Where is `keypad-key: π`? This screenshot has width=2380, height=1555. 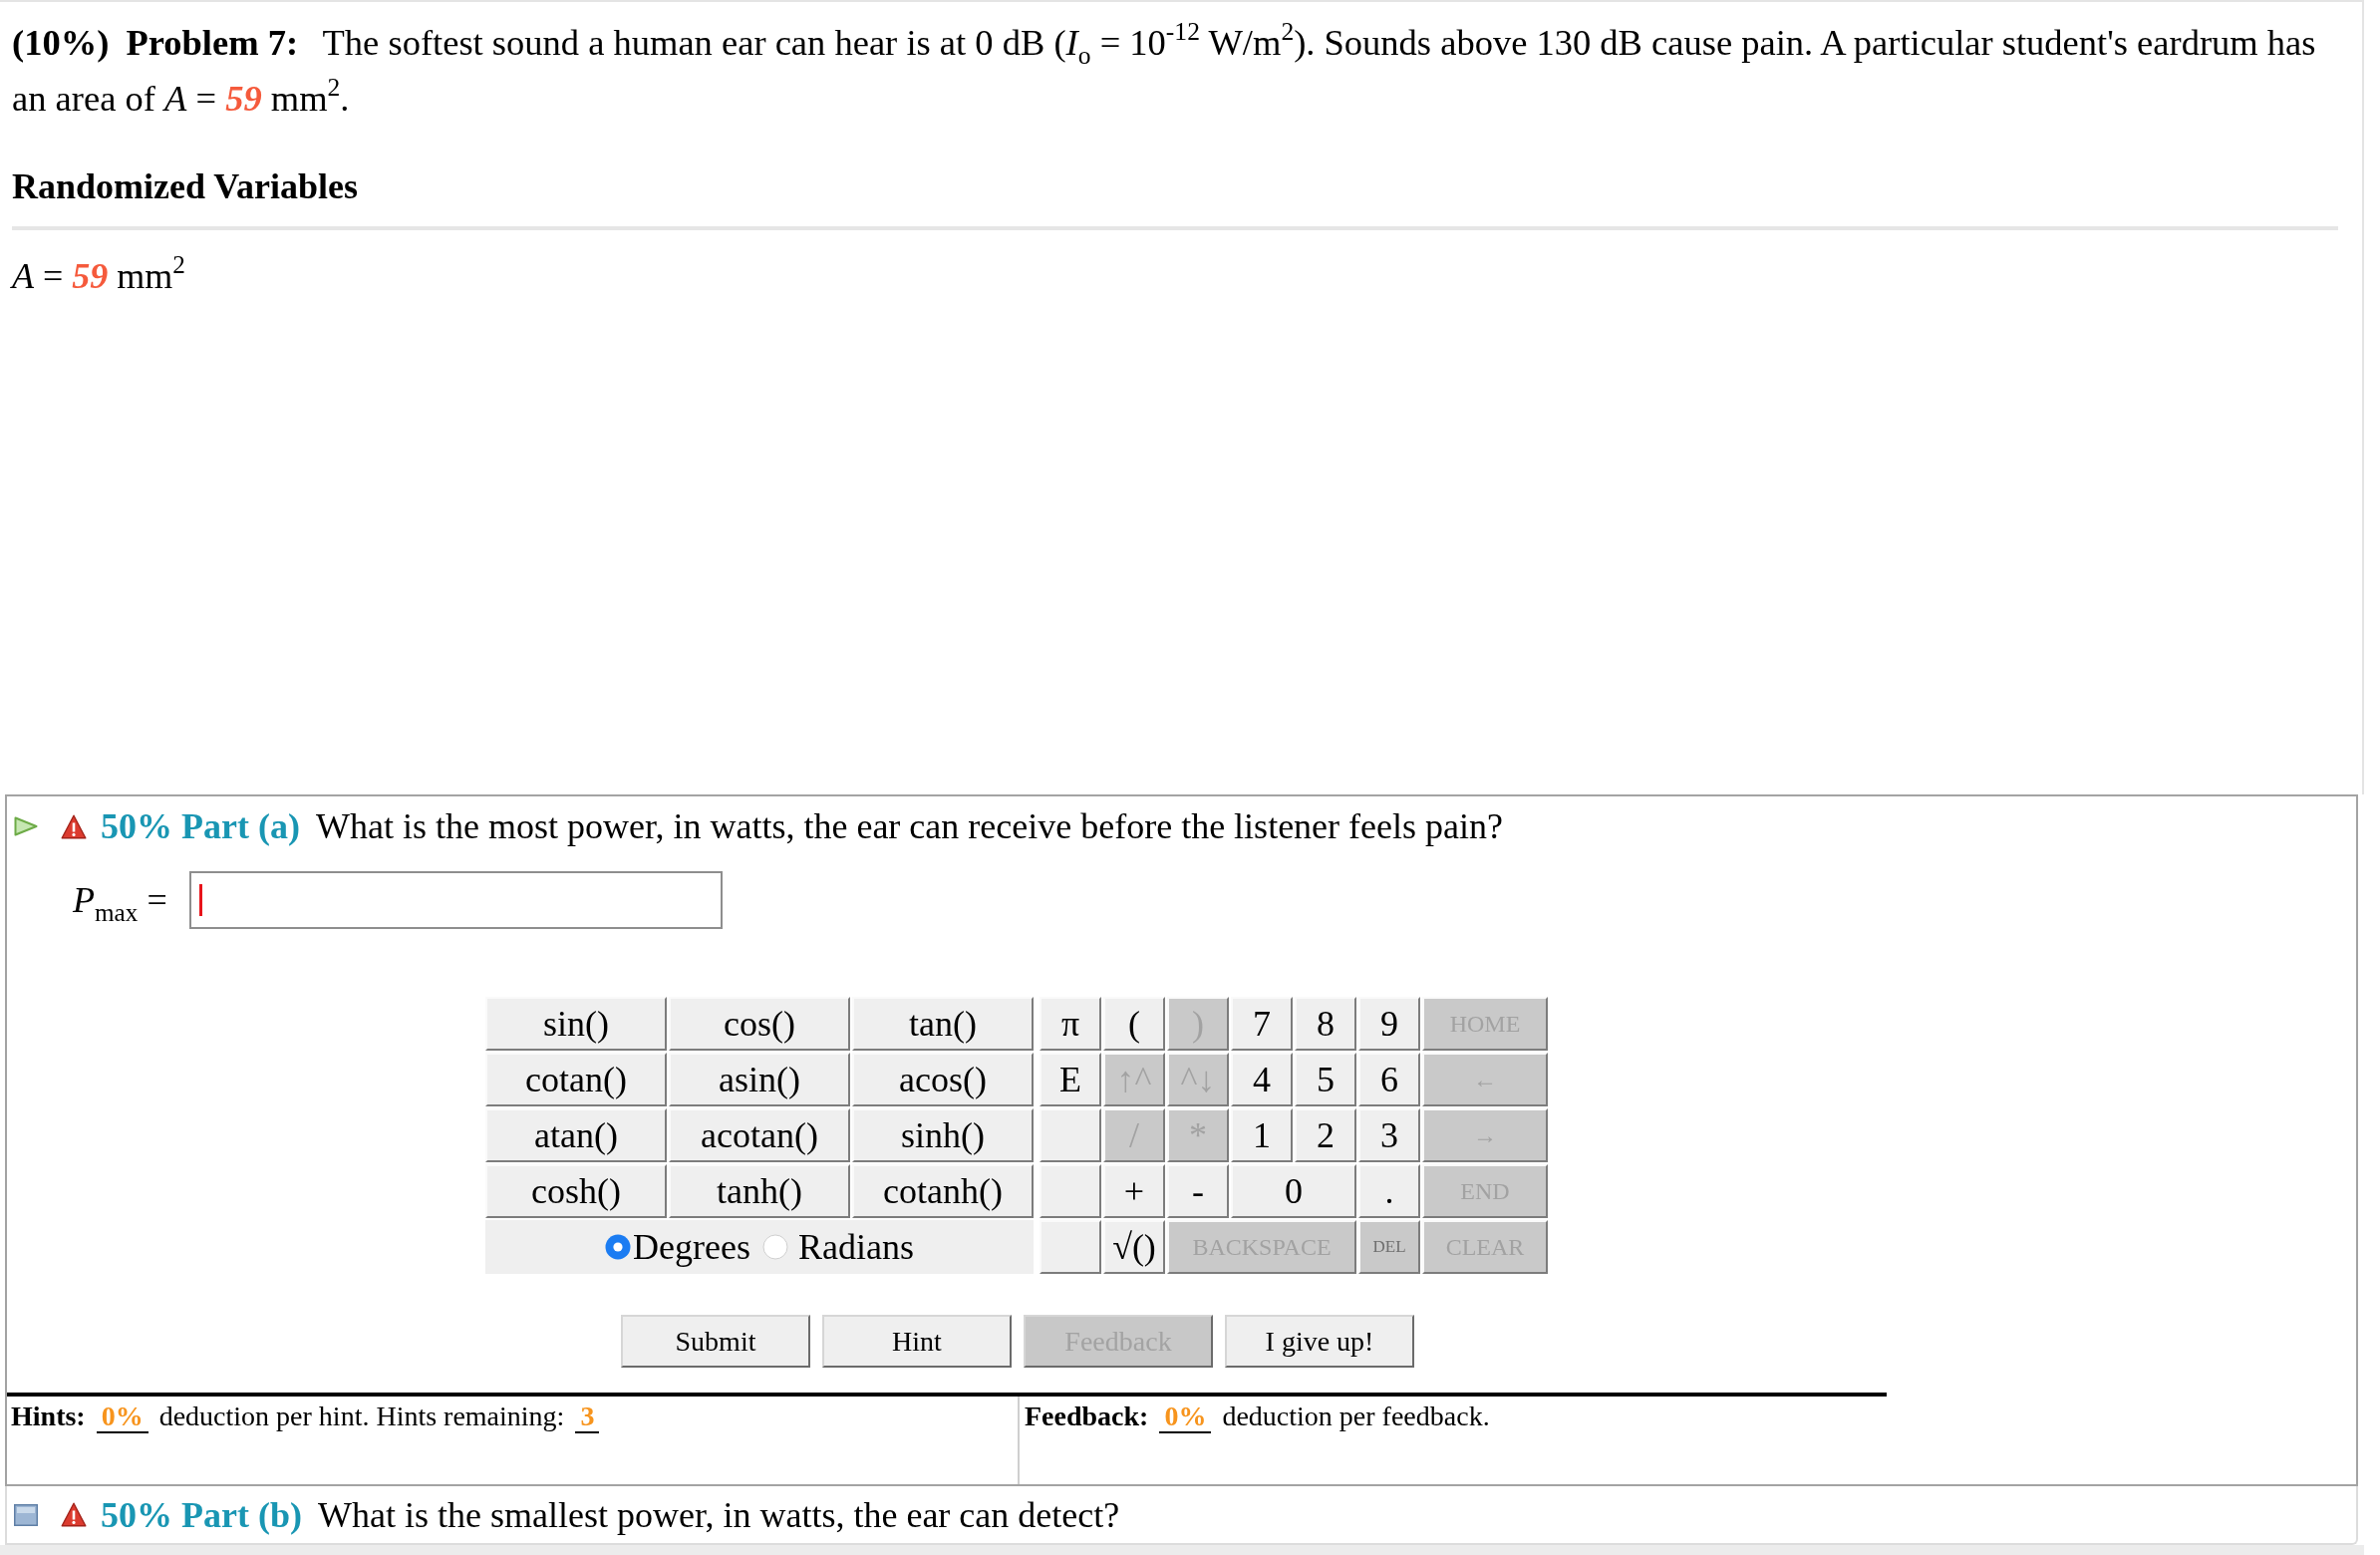
keypad-key: π is located at coordinates (1070, 1024).